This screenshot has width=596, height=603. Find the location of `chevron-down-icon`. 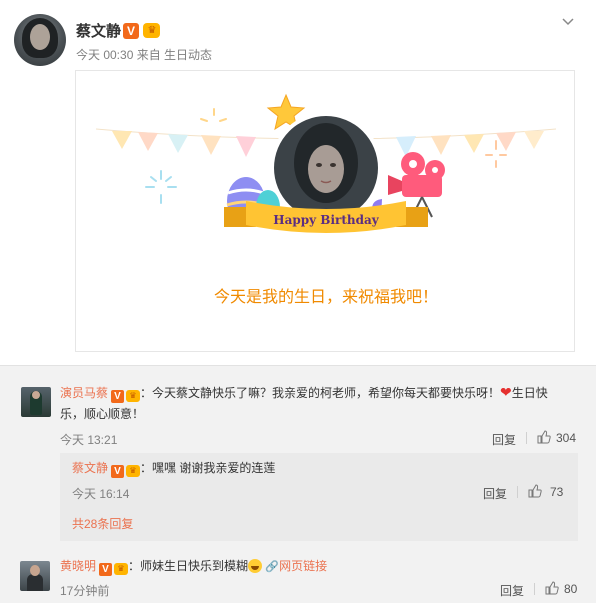

chevron-down-icon is located at coordinates (568, 22).